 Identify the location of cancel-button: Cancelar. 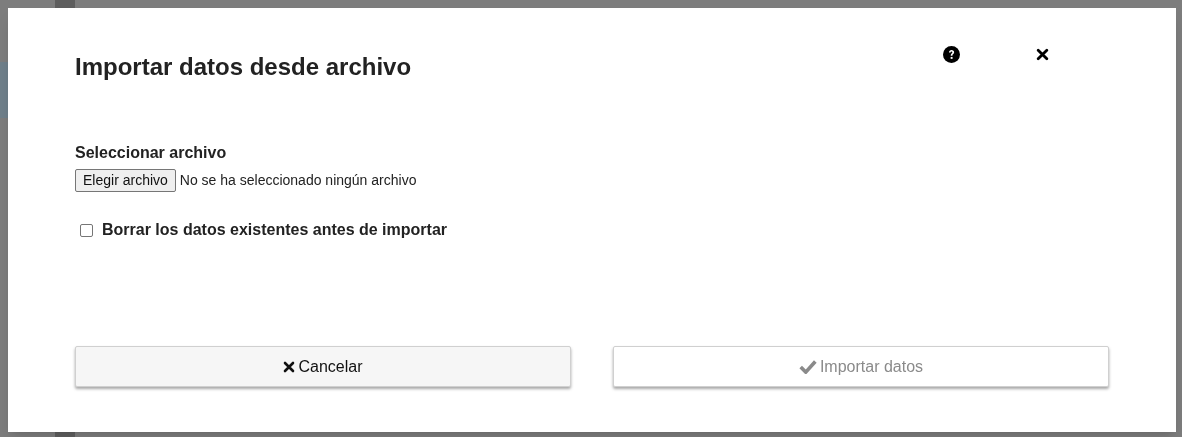
(323, 366).